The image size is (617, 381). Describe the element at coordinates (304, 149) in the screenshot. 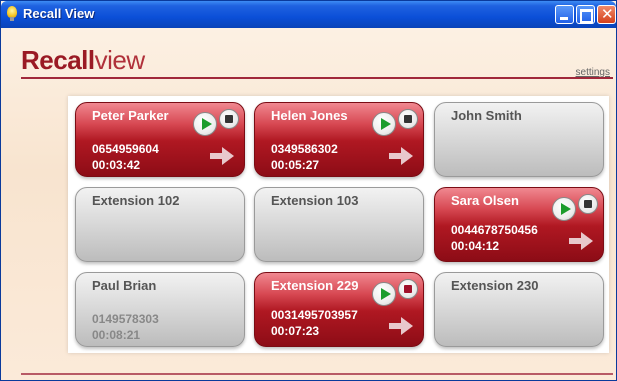

I see `tile-number: 0349586302` at that location.